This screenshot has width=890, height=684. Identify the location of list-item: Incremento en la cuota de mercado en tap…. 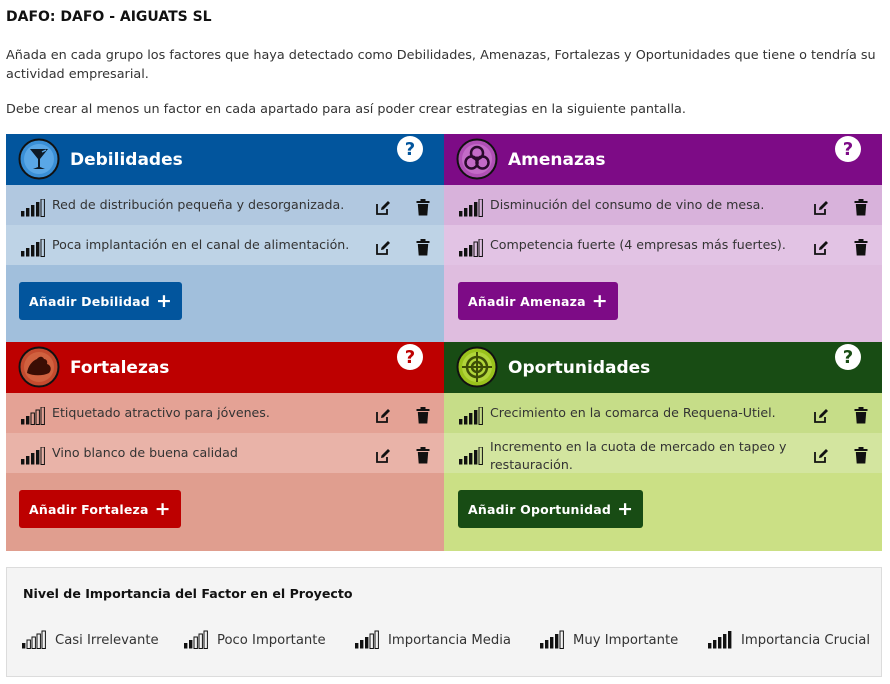
(663, 453).